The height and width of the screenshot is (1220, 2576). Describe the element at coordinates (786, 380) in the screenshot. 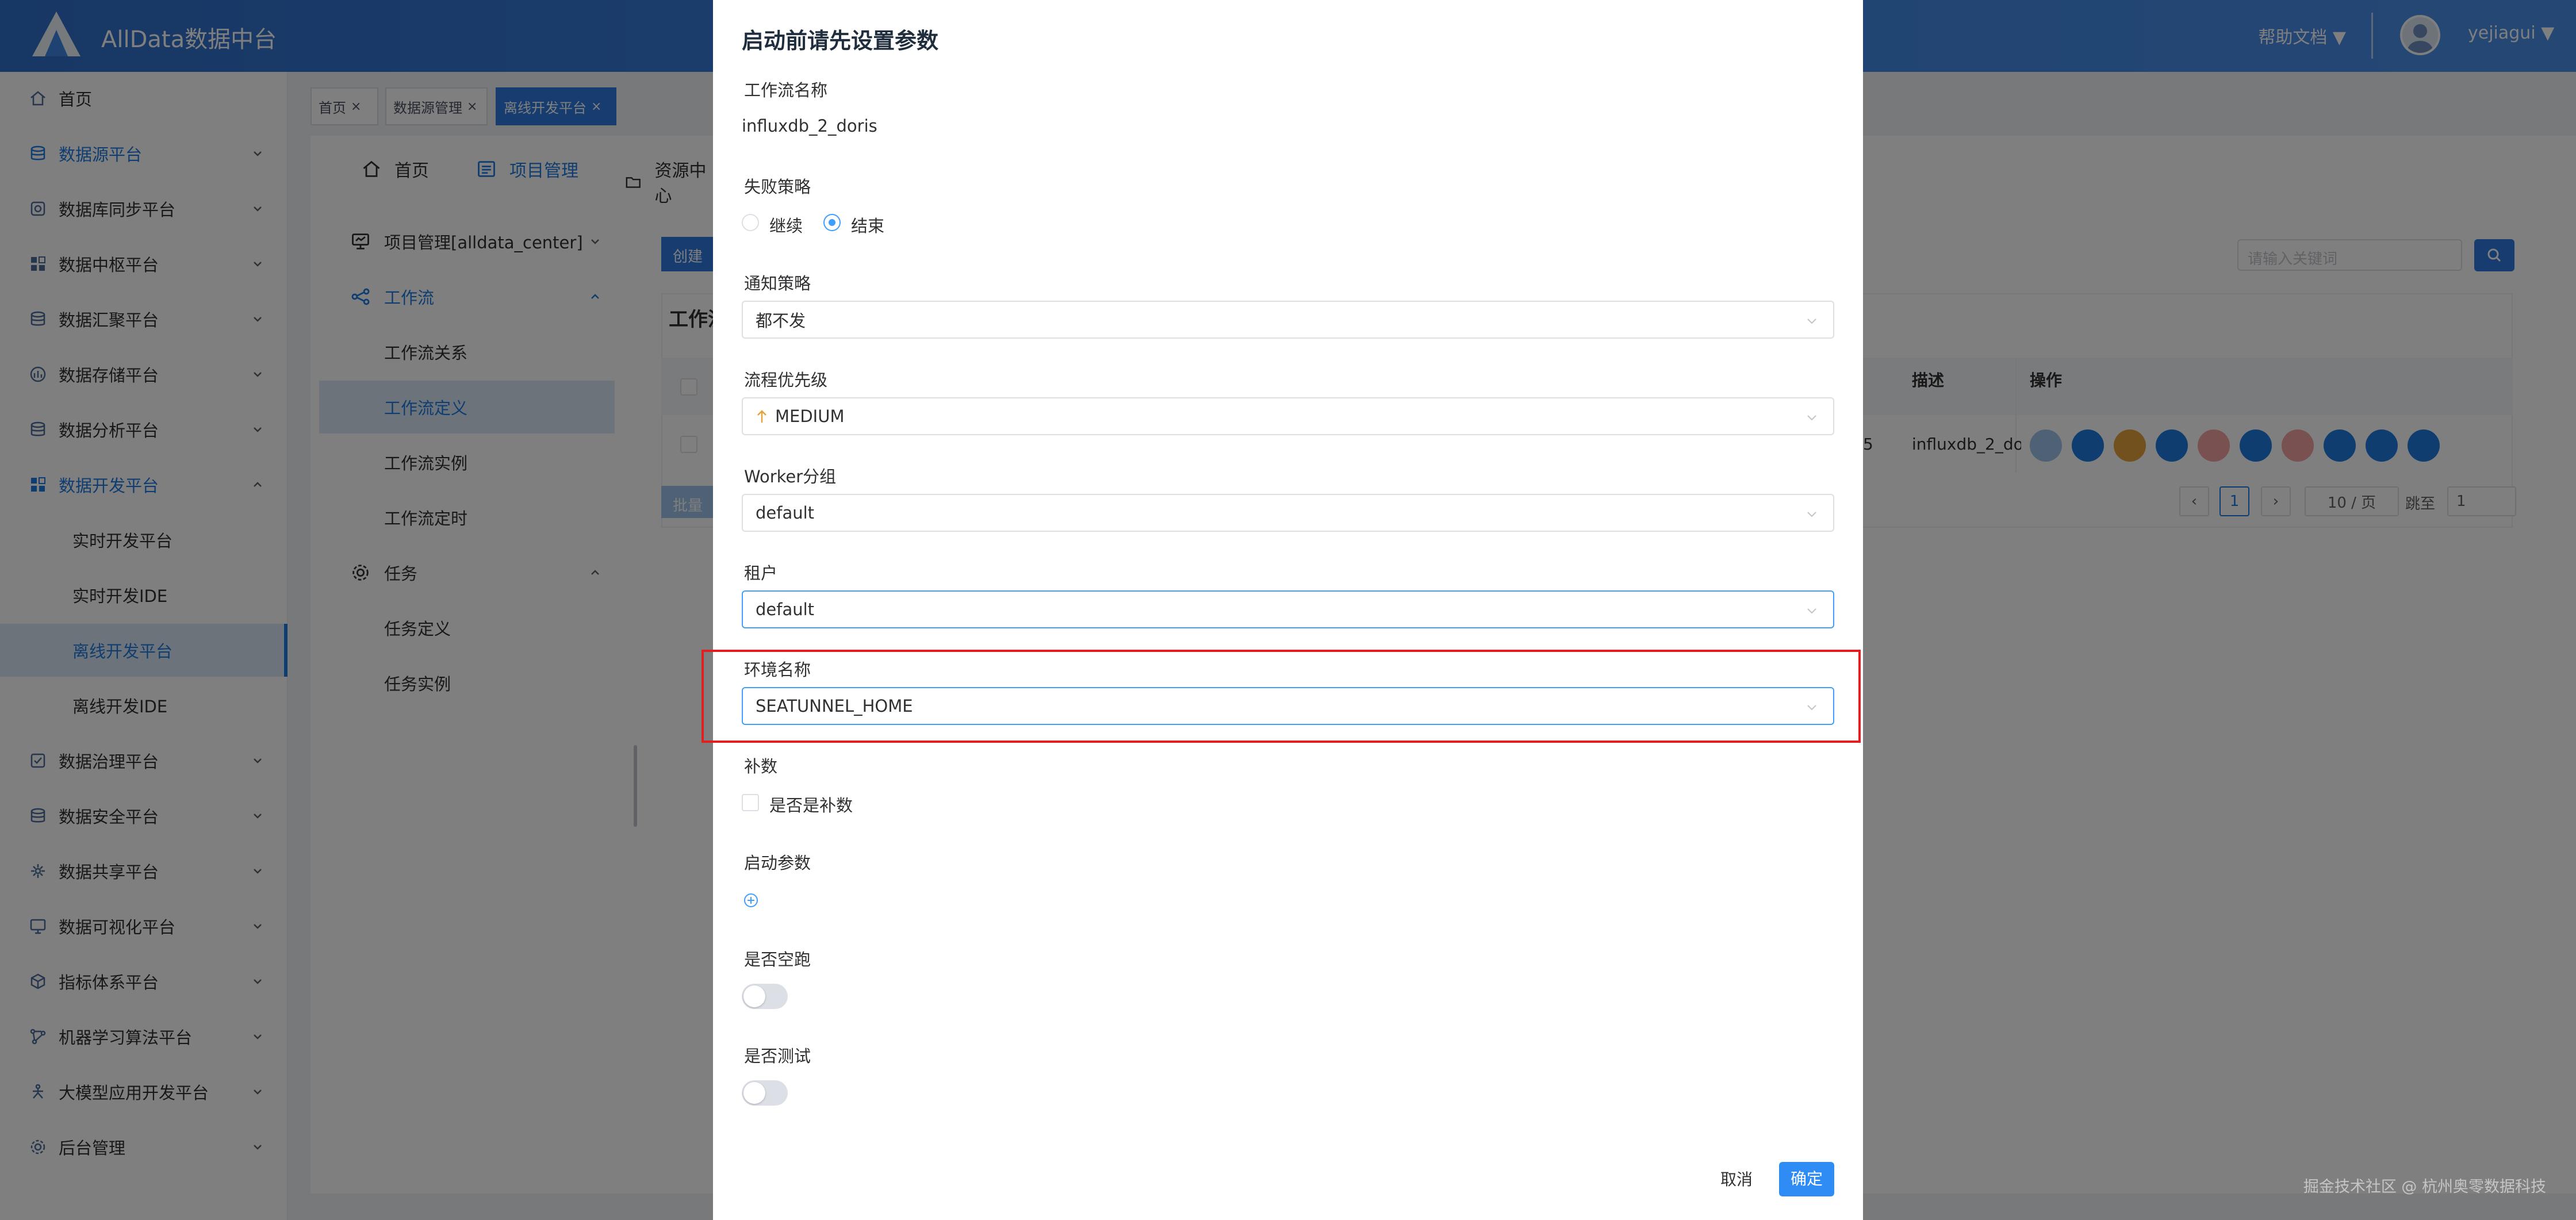

I see `priority-label: 流程优先级` at that location.